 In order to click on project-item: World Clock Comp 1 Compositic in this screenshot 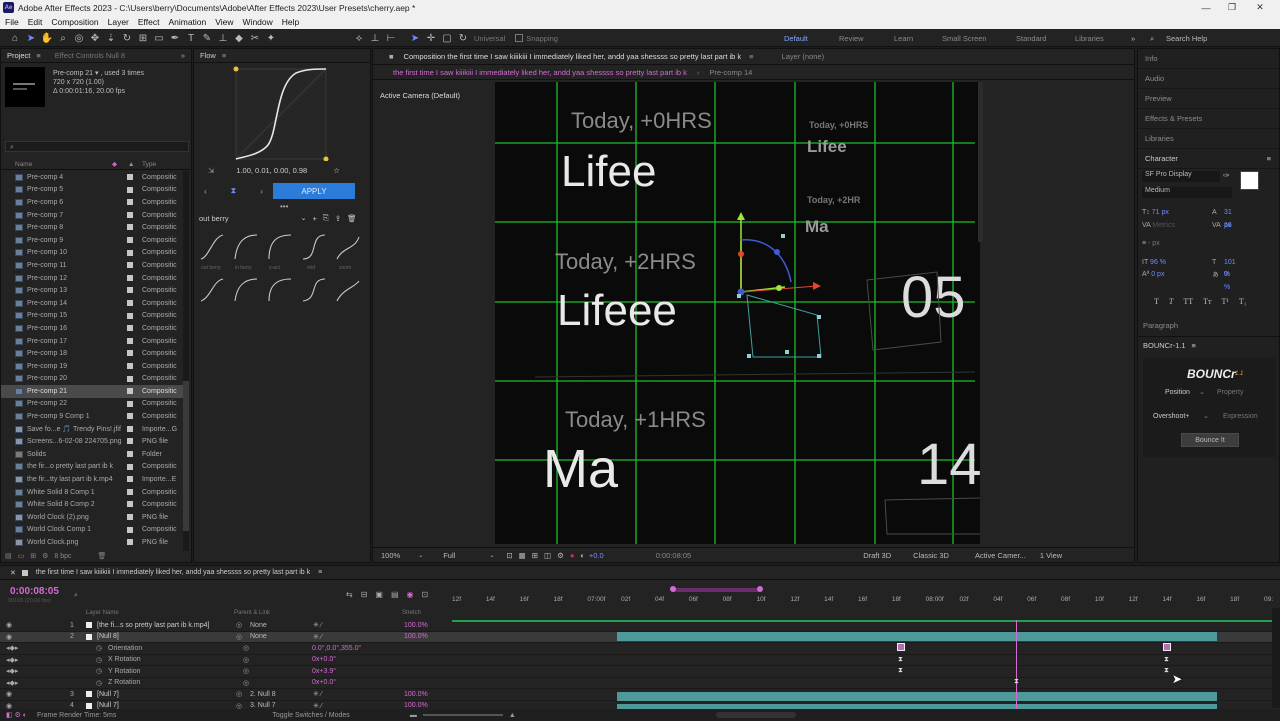, I will do `click(92, 530)`.